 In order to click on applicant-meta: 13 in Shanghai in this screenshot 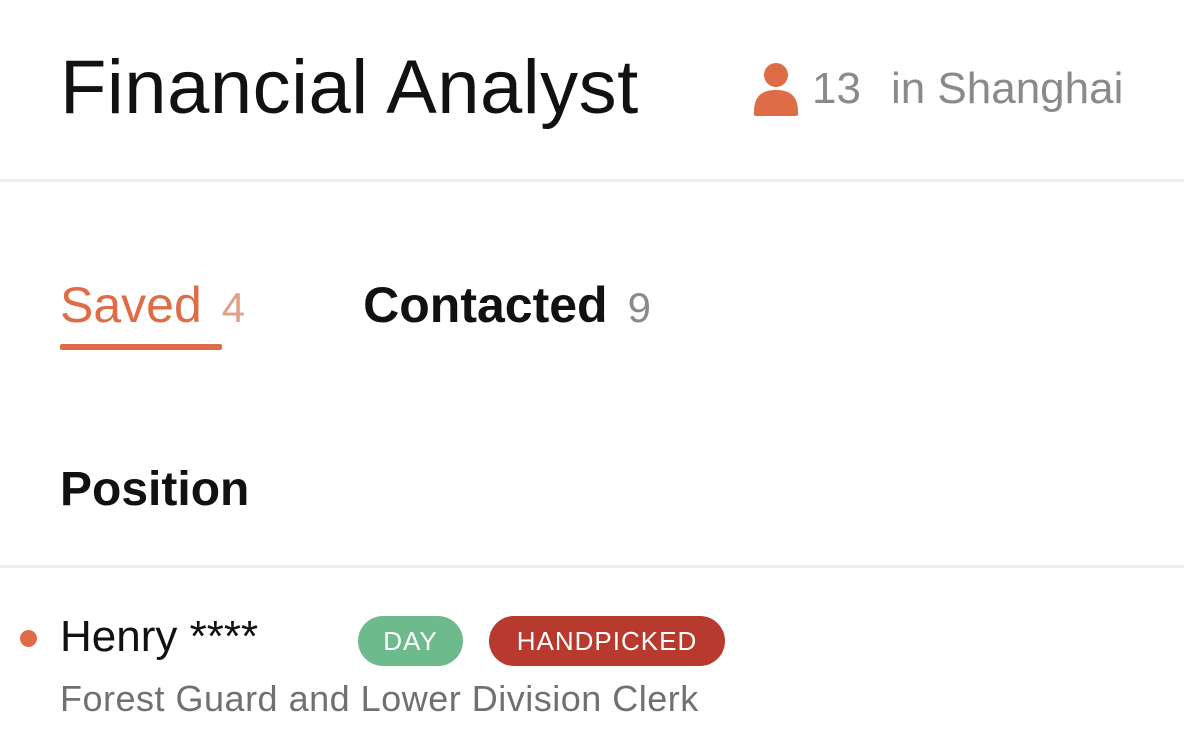, I will do `click(937, 89)`.